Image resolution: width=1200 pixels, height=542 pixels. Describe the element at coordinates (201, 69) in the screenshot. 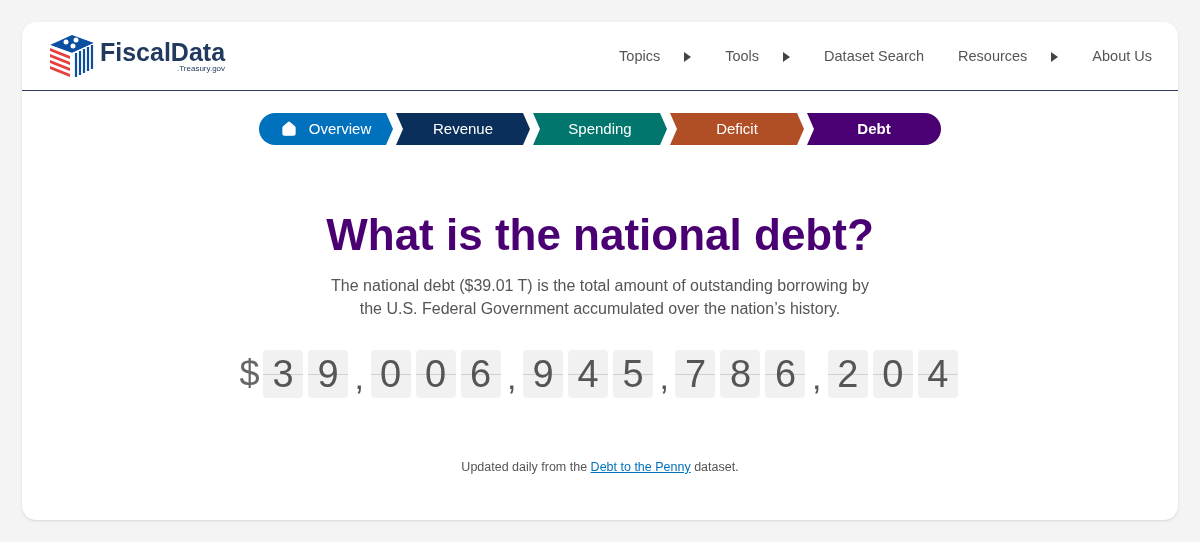

I see `logo-domain: .Treasury.gov` at that location.